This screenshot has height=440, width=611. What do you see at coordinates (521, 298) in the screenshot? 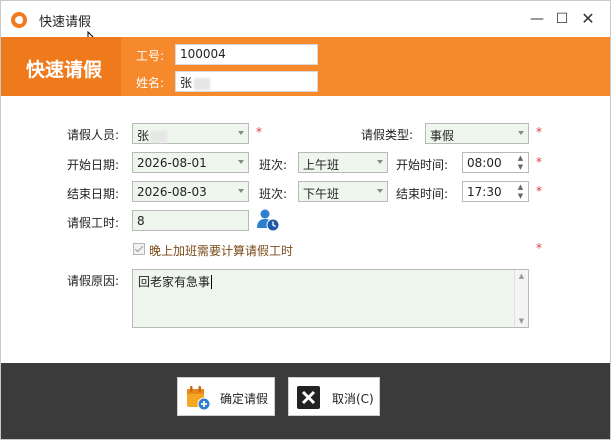
I see `reason-scrollbar: ▲ ▼` at bounding box center [521, 298].